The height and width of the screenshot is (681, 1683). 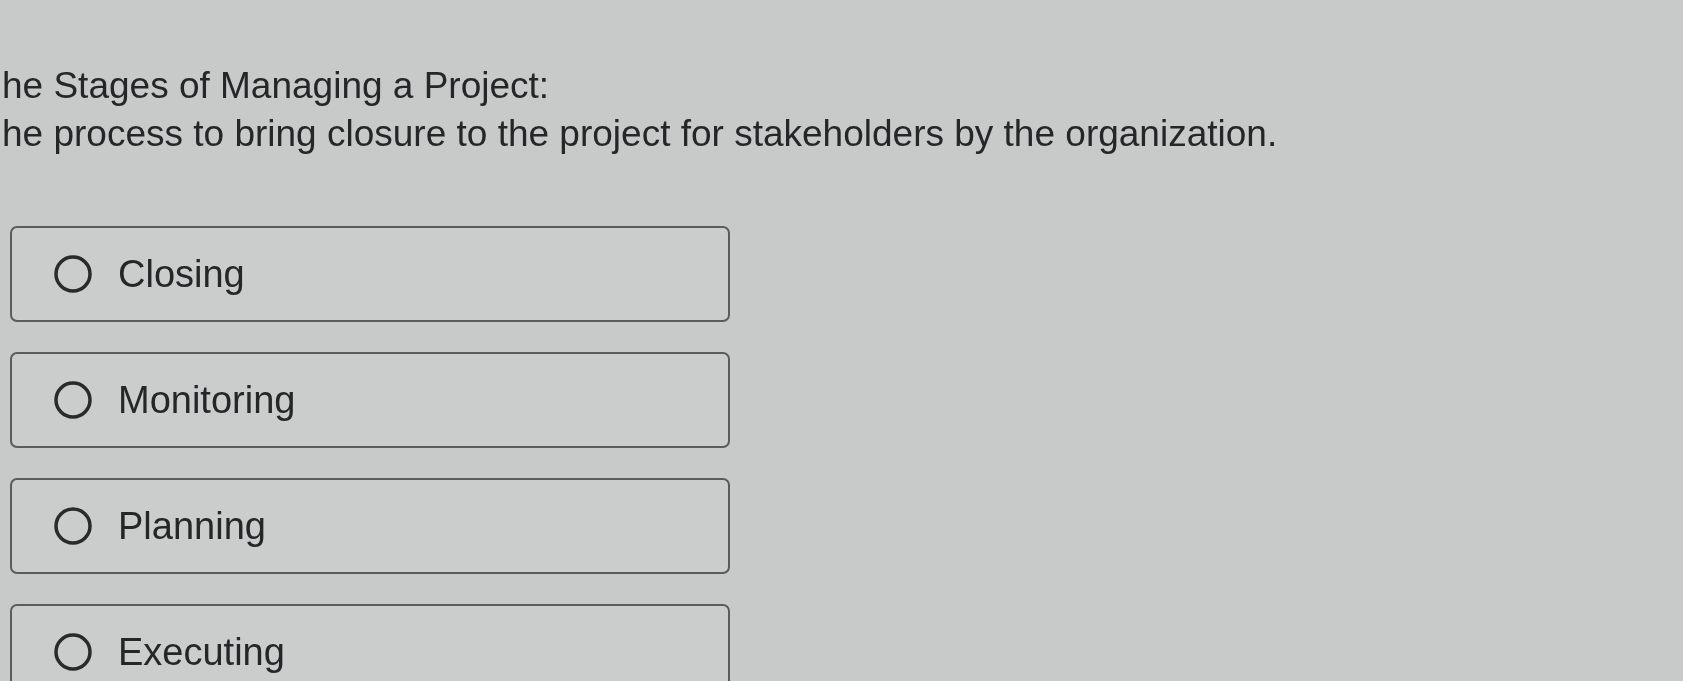 What do you see at coordinates (207, 400) in the screenshot?
I see `option-label: Monitoring` at bounding box center [207, 400].